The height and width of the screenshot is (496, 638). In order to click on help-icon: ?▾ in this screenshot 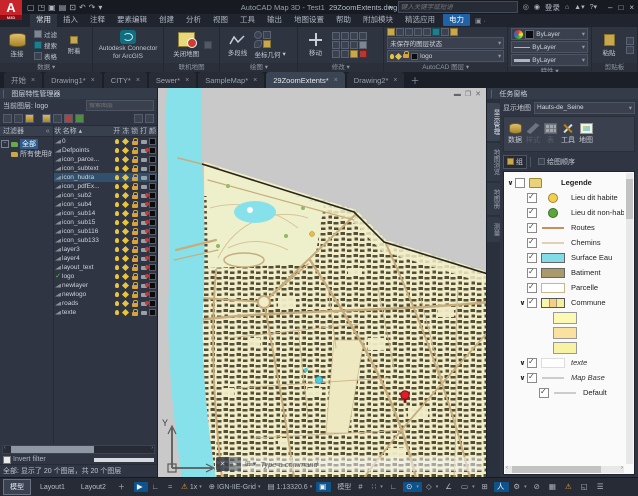, I will do `click(593, 7)`.